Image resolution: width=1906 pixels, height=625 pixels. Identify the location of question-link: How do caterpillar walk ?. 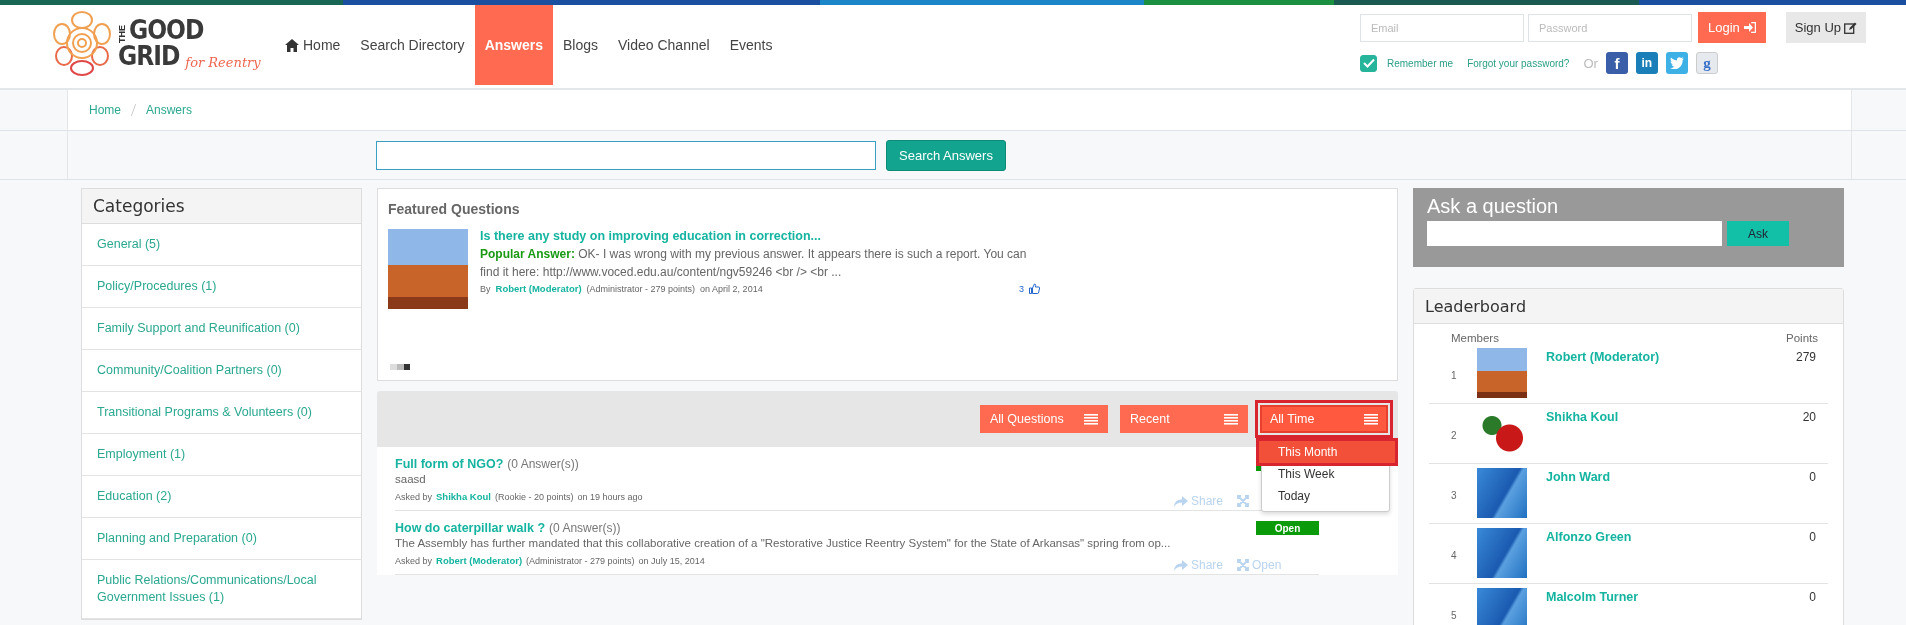
(470, 528).